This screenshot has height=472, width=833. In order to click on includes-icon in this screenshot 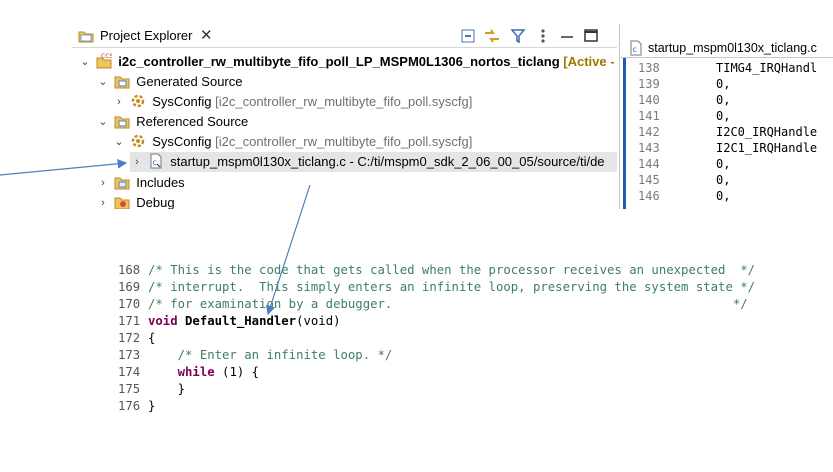, I will do `click(122, 183)`.